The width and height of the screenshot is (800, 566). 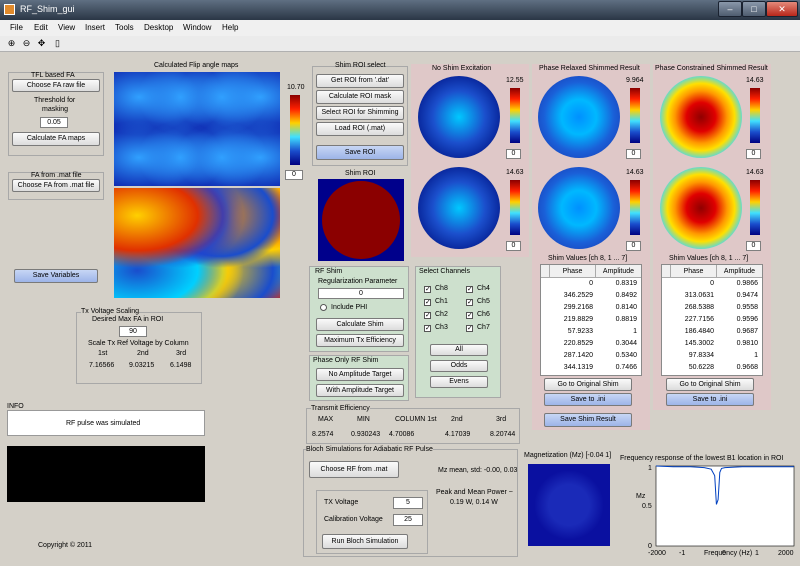 I want to click on shim-amplitude-cell: 0.8319, so click(x=626, y=283).